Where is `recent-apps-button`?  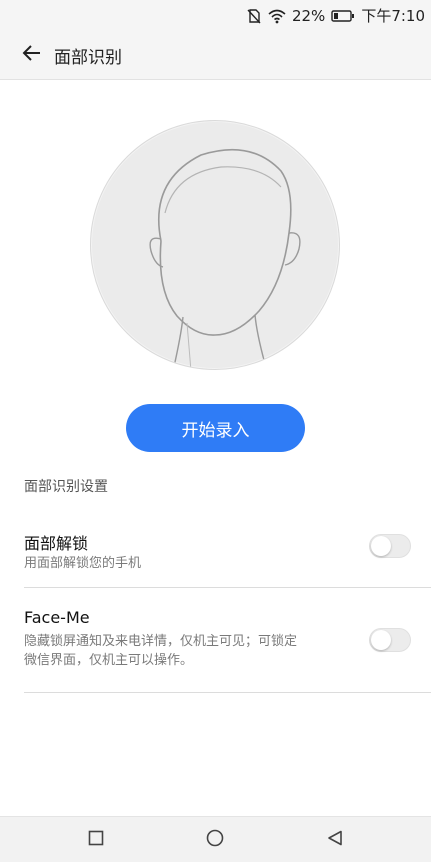 recent-apps-button is located at coordinates (96, 840).